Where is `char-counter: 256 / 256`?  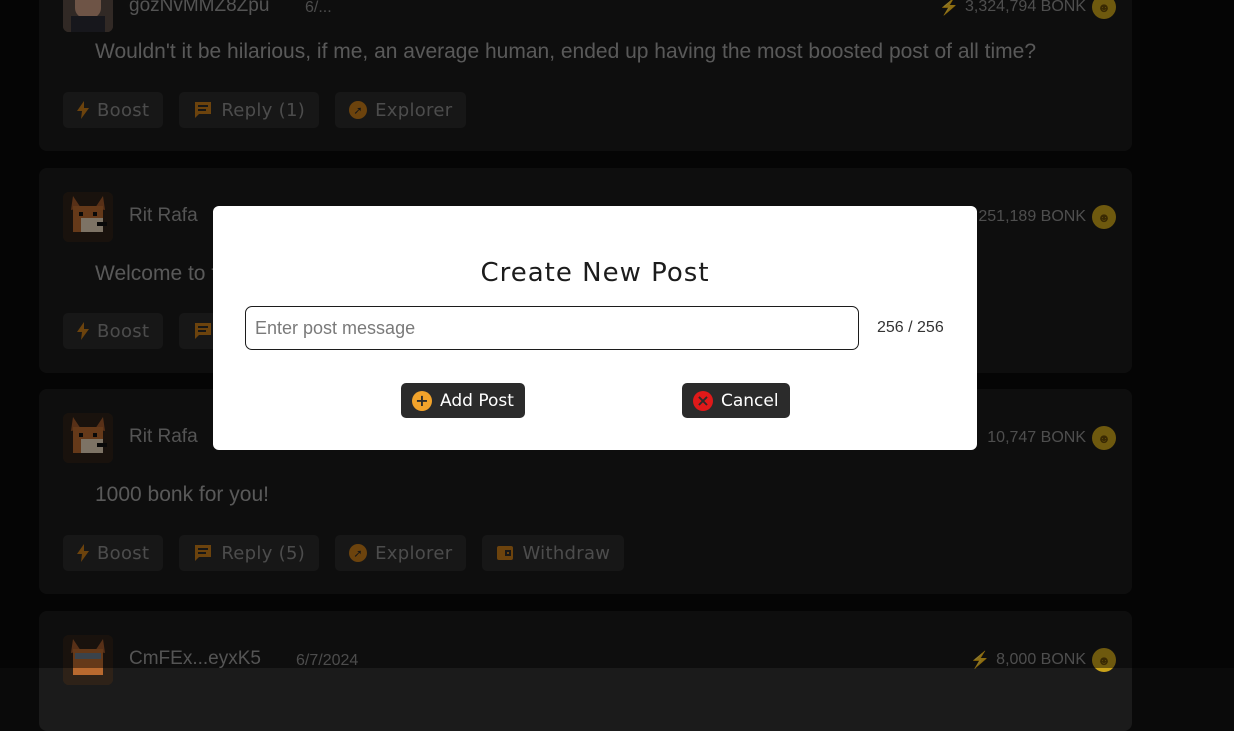 char-counter: 256 / 256 is located at coordinates (910, 327).